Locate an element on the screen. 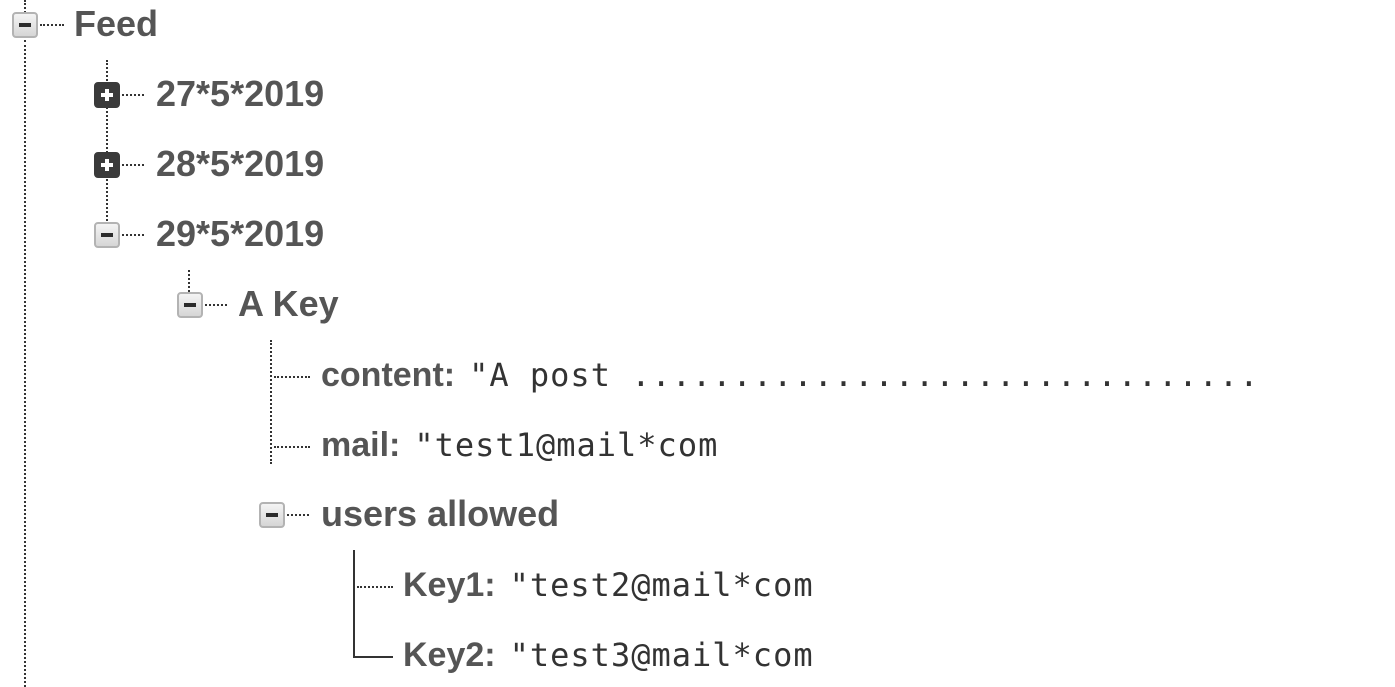  field-key-key2: Key2: is located at coordinates (449, 655).